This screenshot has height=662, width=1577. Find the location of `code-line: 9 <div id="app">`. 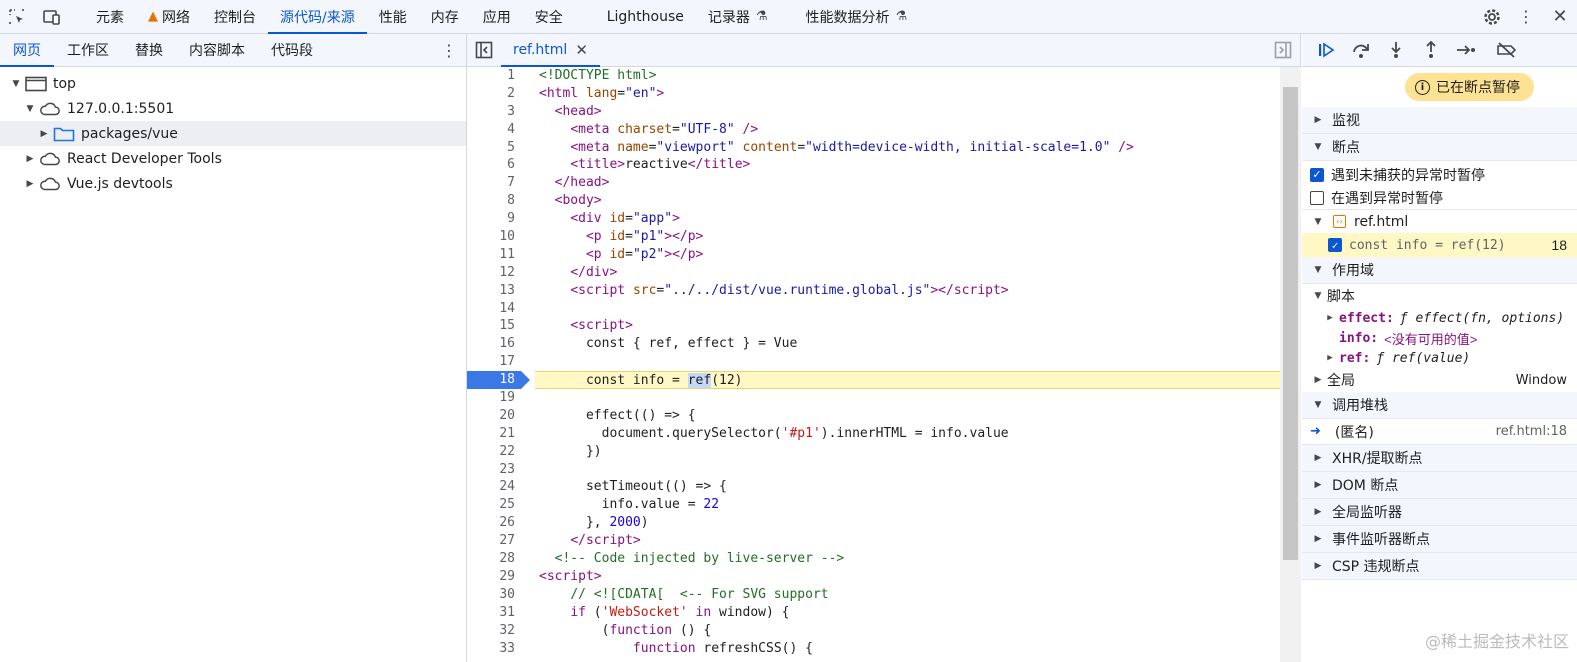

code-line: 9 <div id="app"> is located at coordinates (873, 219).